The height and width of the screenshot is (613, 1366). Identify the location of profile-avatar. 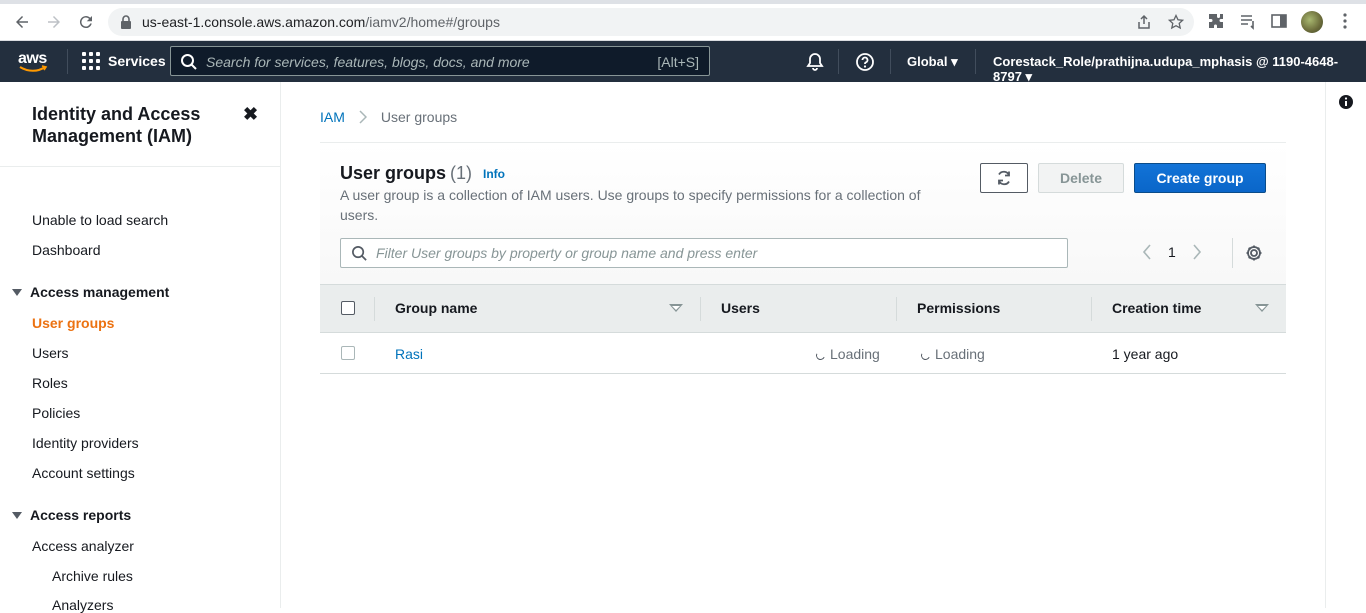
(1312, 22).